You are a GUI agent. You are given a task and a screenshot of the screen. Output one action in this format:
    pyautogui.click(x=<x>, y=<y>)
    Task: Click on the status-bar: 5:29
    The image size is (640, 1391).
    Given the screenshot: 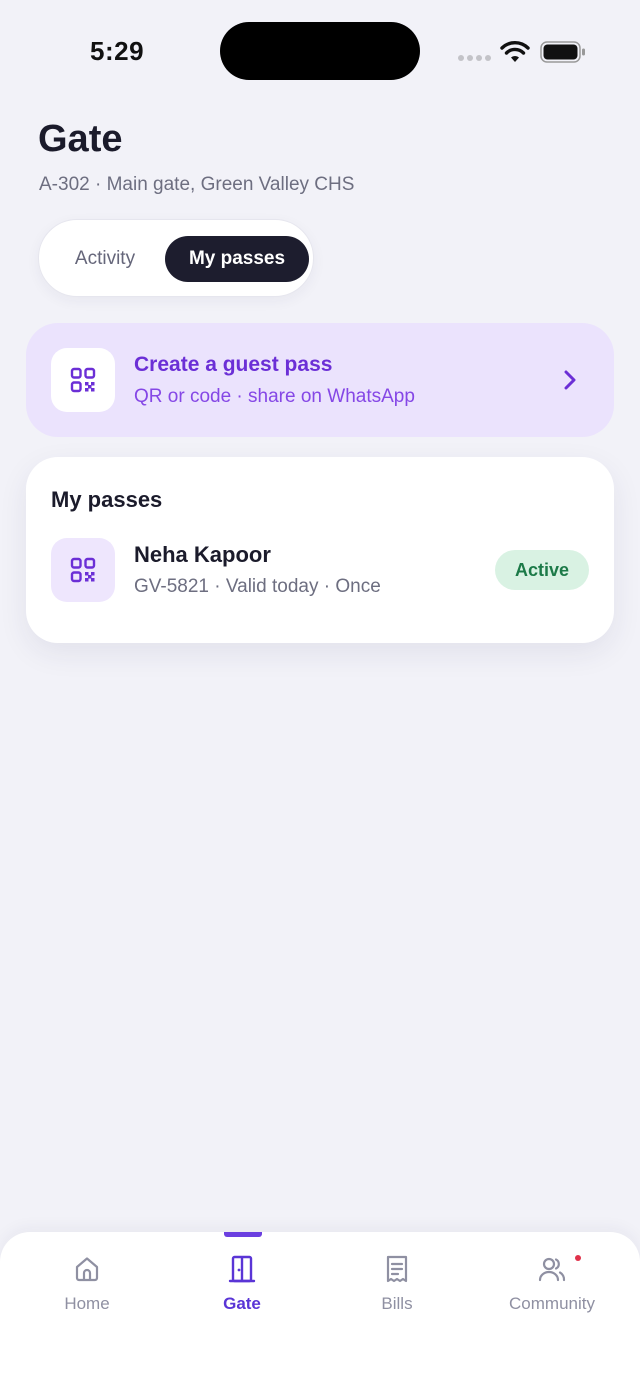 What is the action you would take?
    pyautogui.click(x=320, y=50)
    